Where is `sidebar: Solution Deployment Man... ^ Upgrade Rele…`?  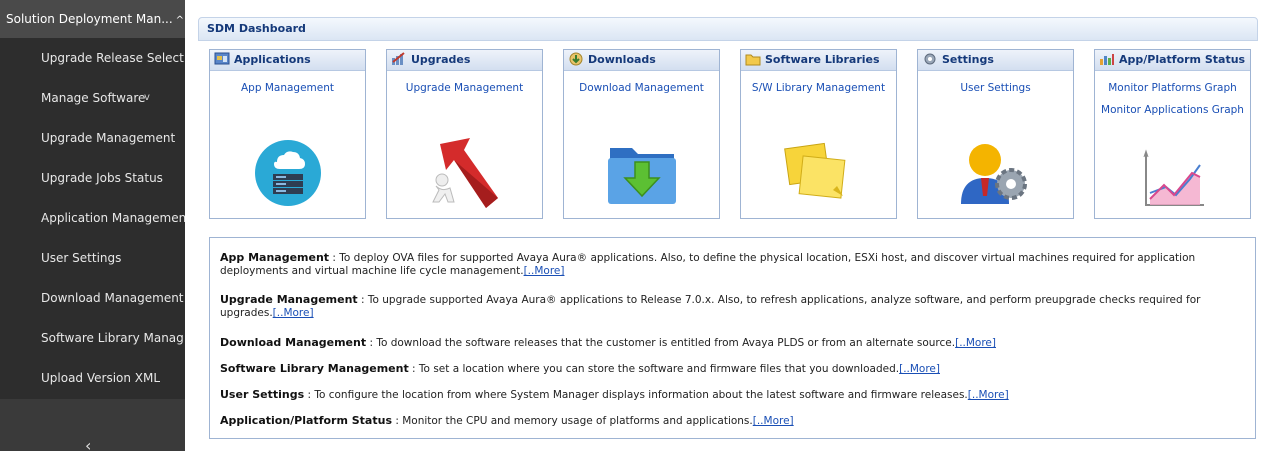 sidebar: Solution Deployment Man... ^ Upgrade Rele… is located at coordinates (92, 227).